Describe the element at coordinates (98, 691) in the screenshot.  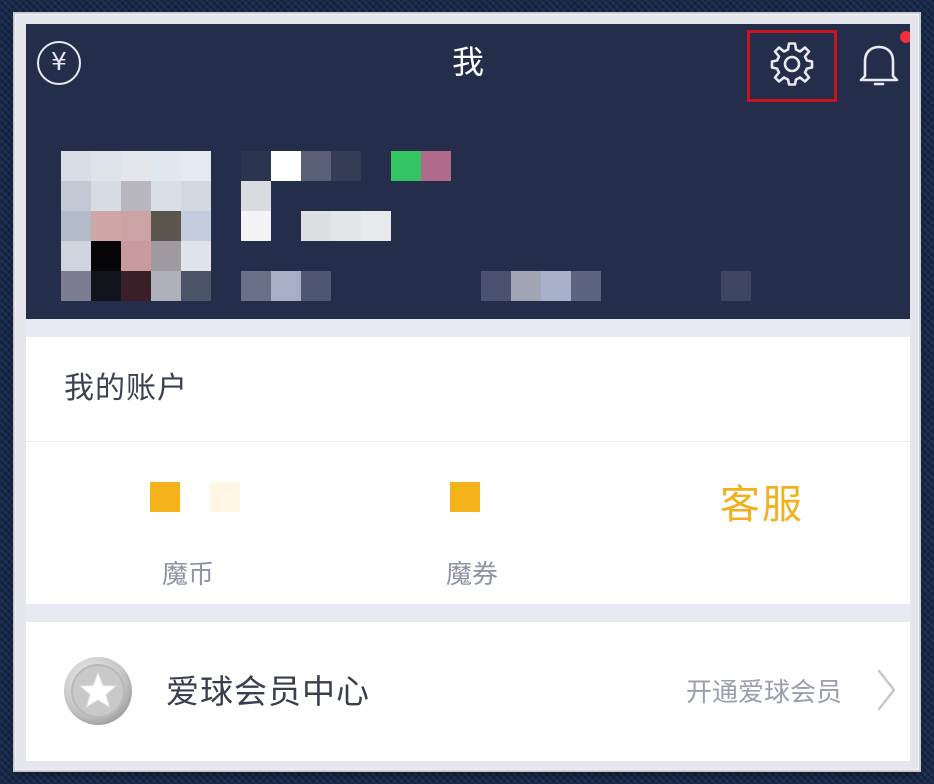
I see `star-badge-icon` at that location.